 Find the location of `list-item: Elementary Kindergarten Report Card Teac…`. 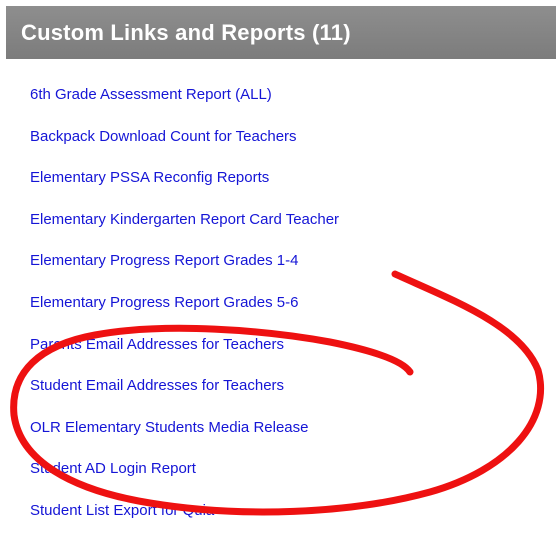

list-item: Elementary Kindergarten Report Card Teac… is located at coordinates (184, 230).